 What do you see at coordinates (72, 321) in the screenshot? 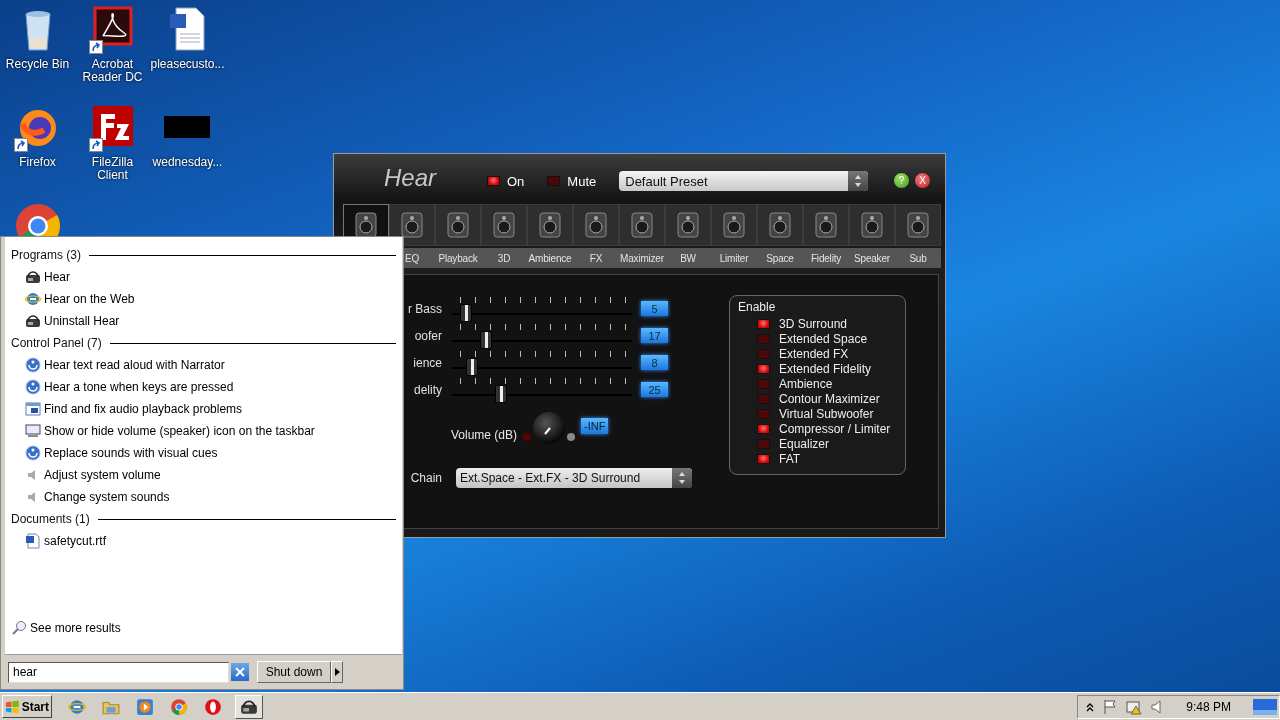
I see `result-item: Uninstall Hear` at bounding box center [72, 321].